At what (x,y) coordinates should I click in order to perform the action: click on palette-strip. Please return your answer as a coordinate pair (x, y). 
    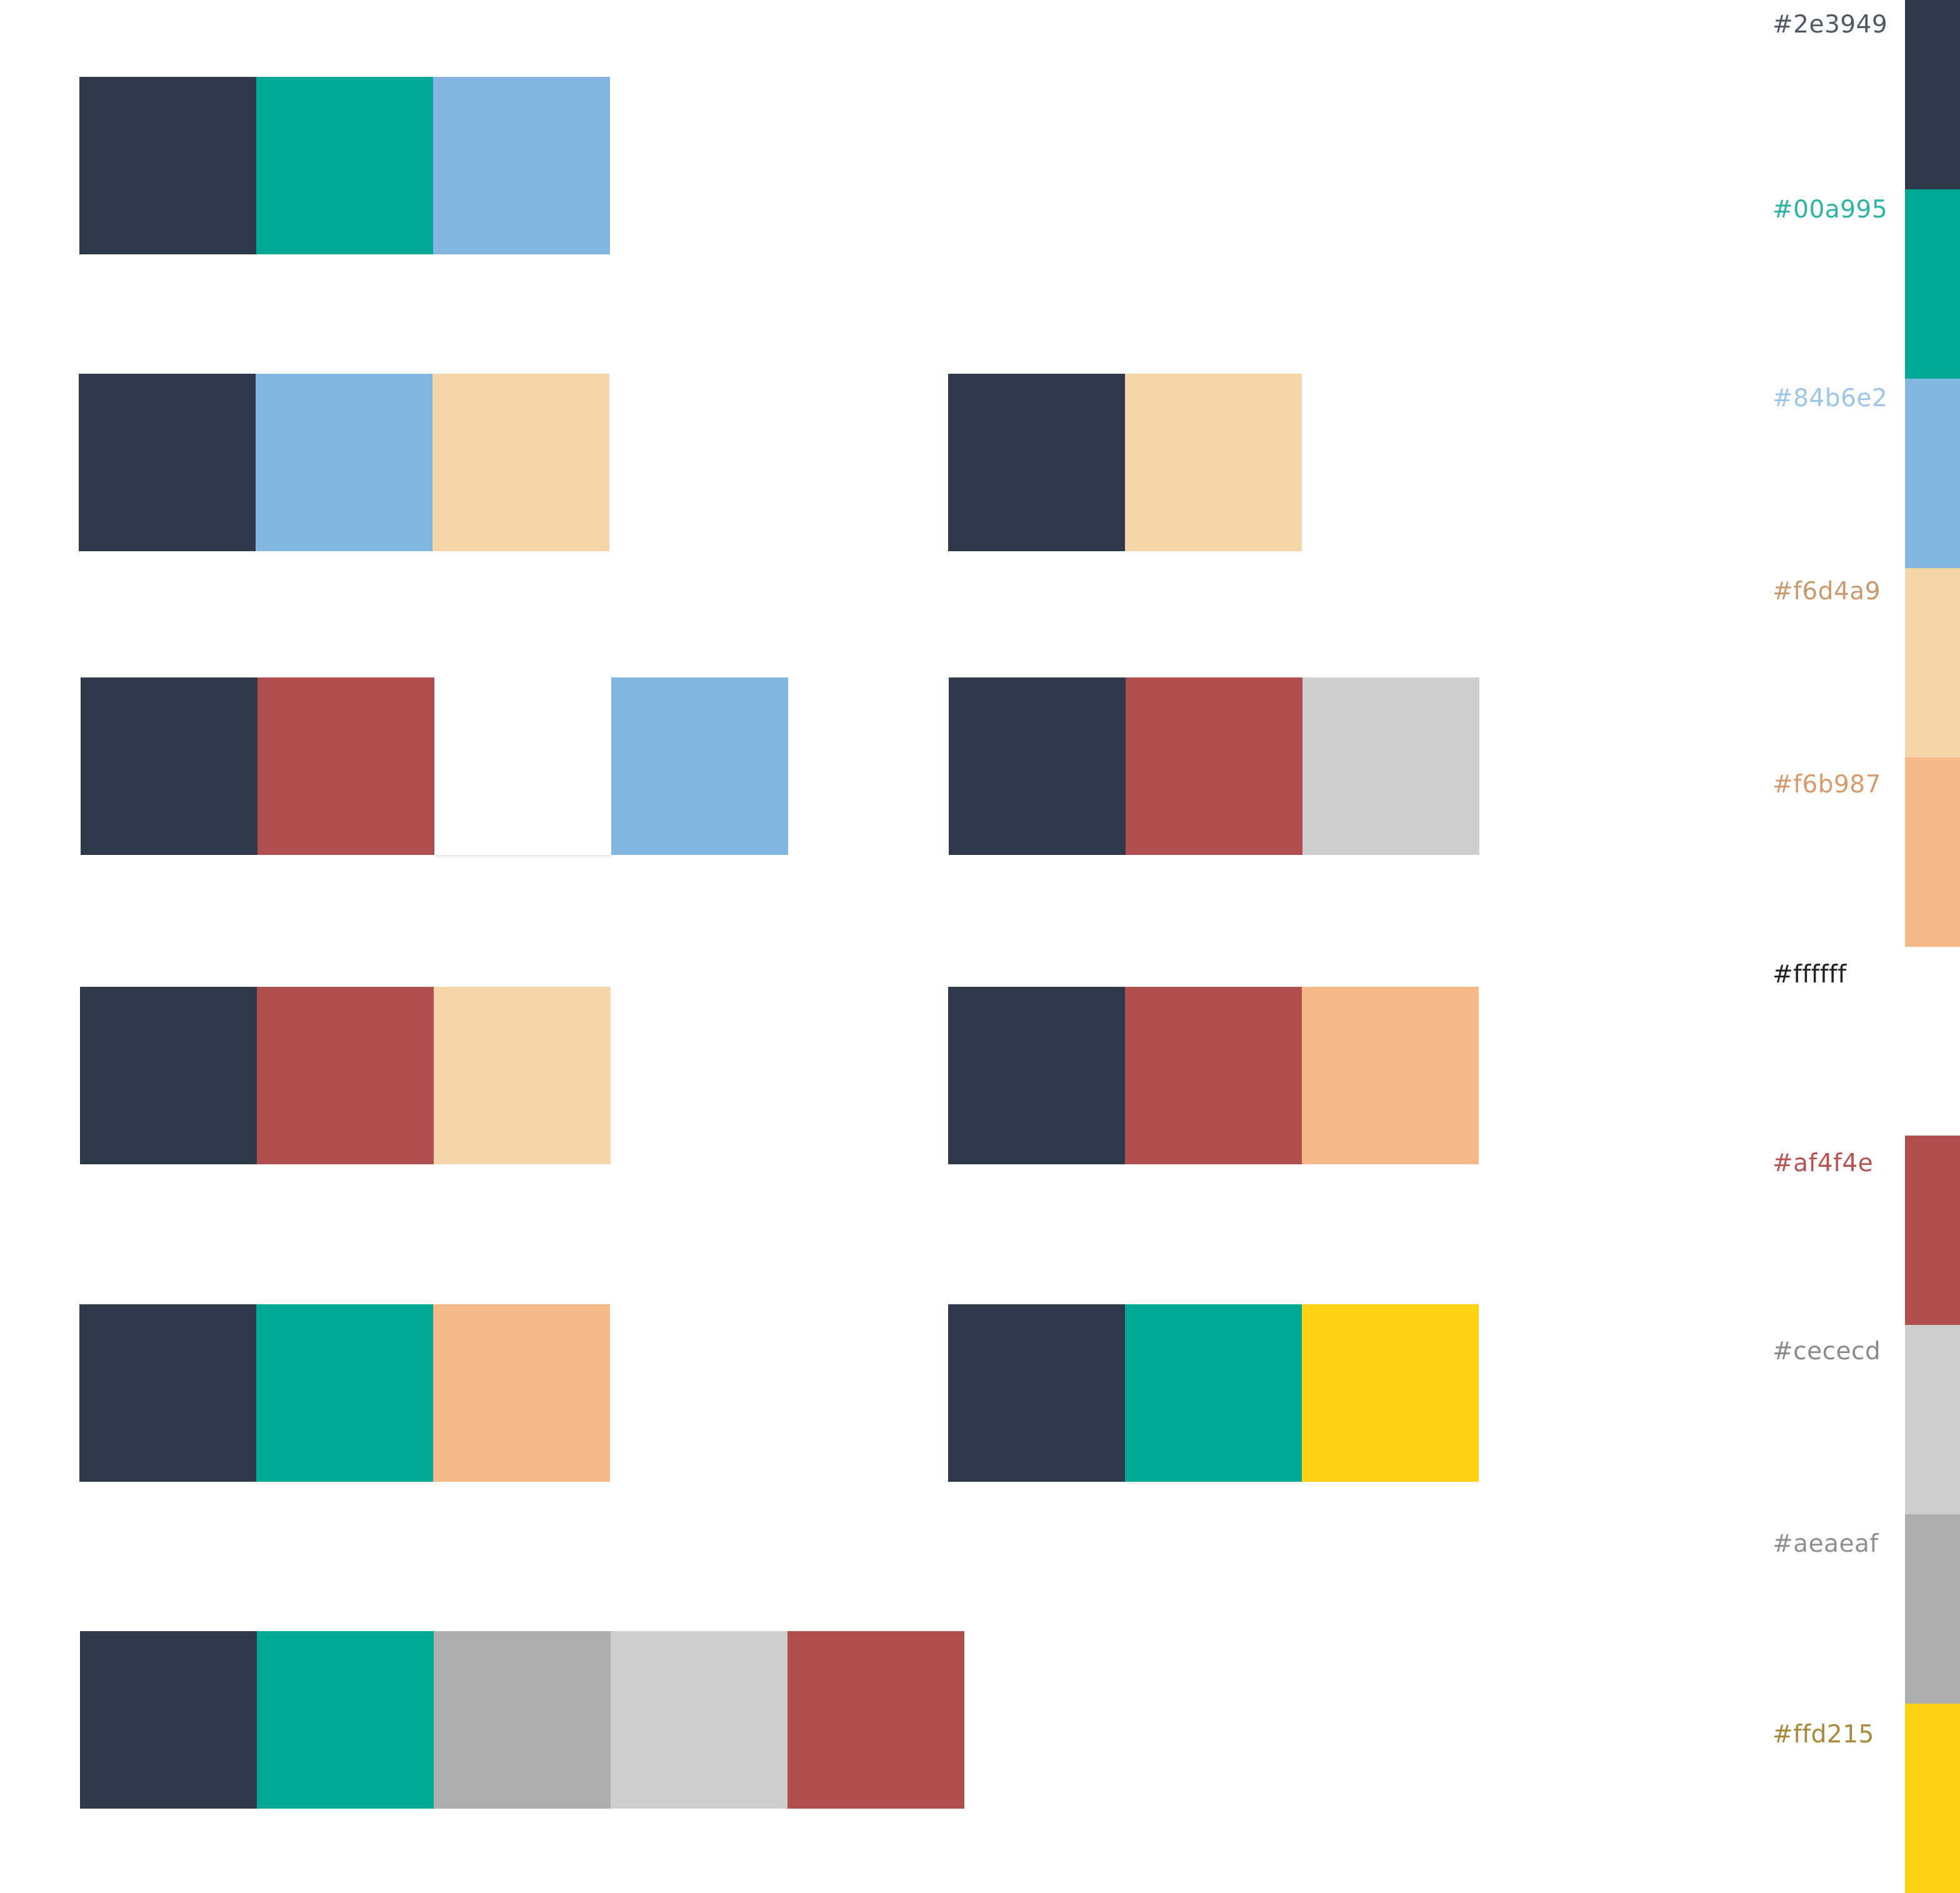
    Looking at the image, I should click on (1932, 947).